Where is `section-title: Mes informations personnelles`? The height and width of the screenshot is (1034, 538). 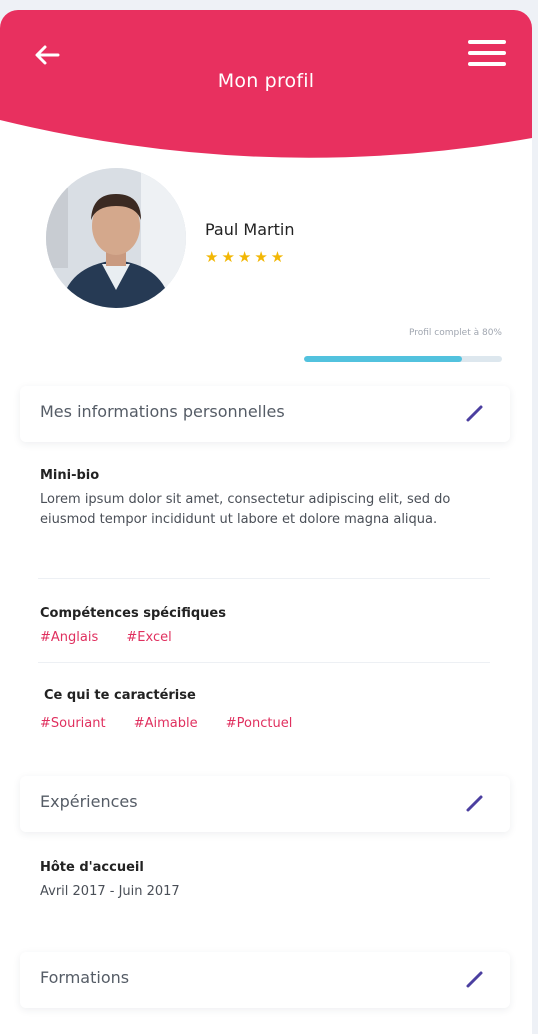 section-title: Mes informations personnelles is located at coordinates (162, 411).